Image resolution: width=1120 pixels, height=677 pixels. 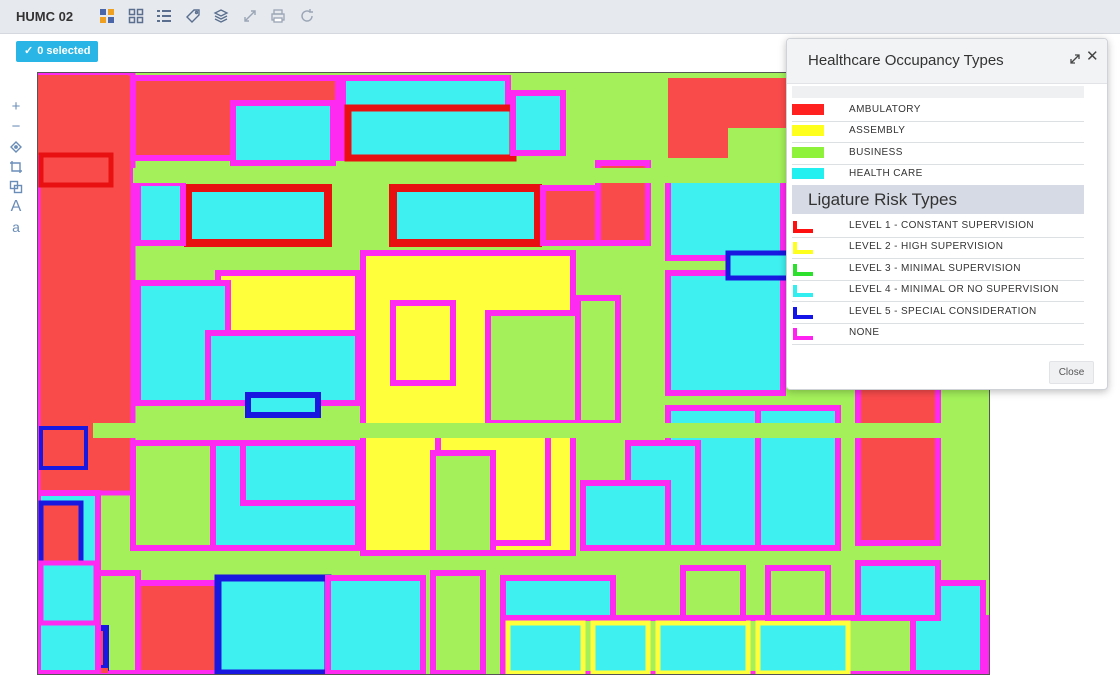 What do you see at coordinates (938, 111) in the screenshot?
I see `legend-row-occupancy: AMBULATORY` at bounding box center [938, 111].